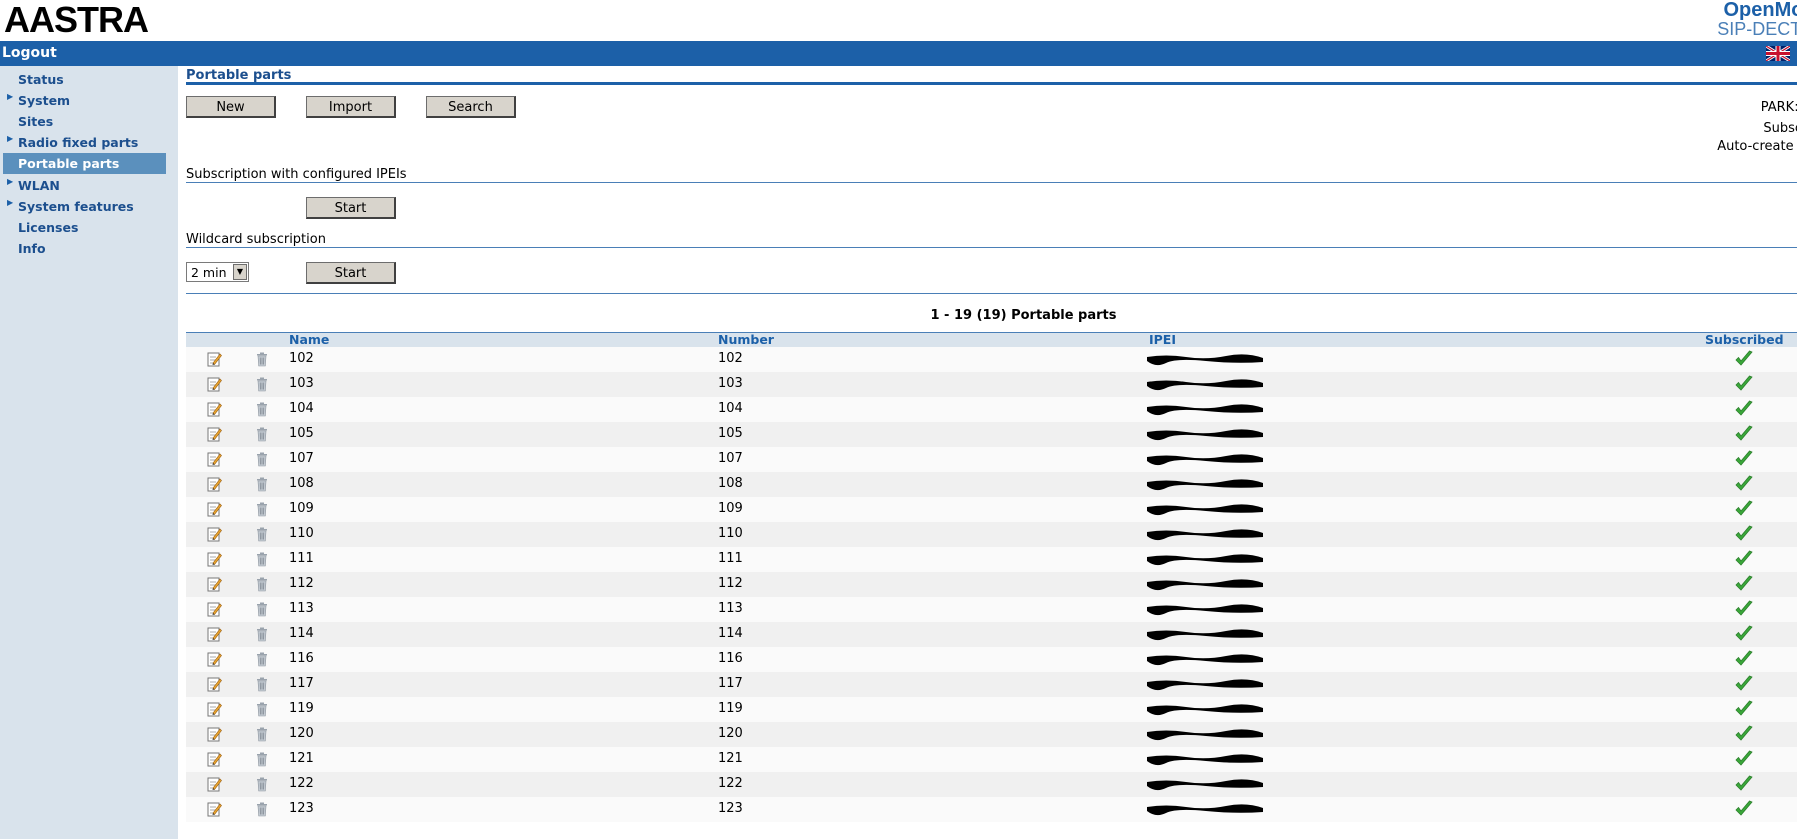 This screenshot has width=1797, height=839. I want to click on sidebar-item-label: System features, so click(76, 206).